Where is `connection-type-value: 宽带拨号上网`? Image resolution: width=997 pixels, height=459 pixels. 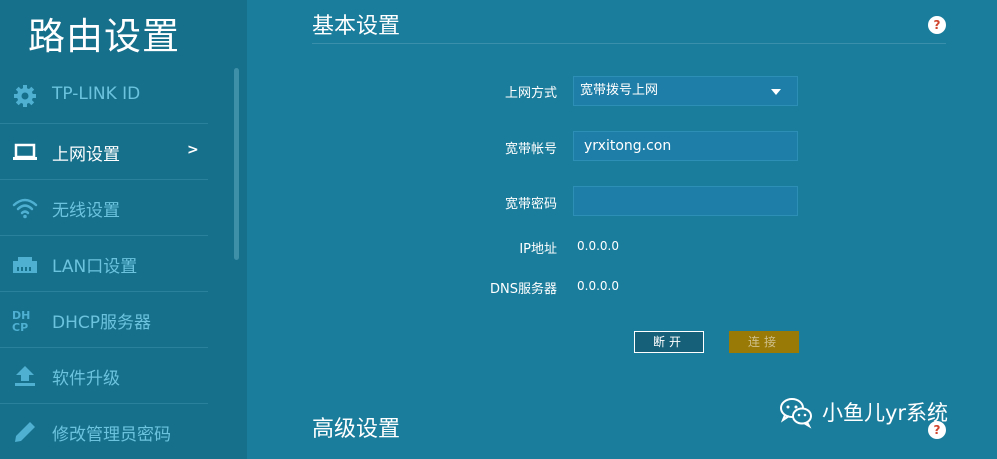
connection-type-value: 宽带拨号上网 is located at coordinates (619, 90).